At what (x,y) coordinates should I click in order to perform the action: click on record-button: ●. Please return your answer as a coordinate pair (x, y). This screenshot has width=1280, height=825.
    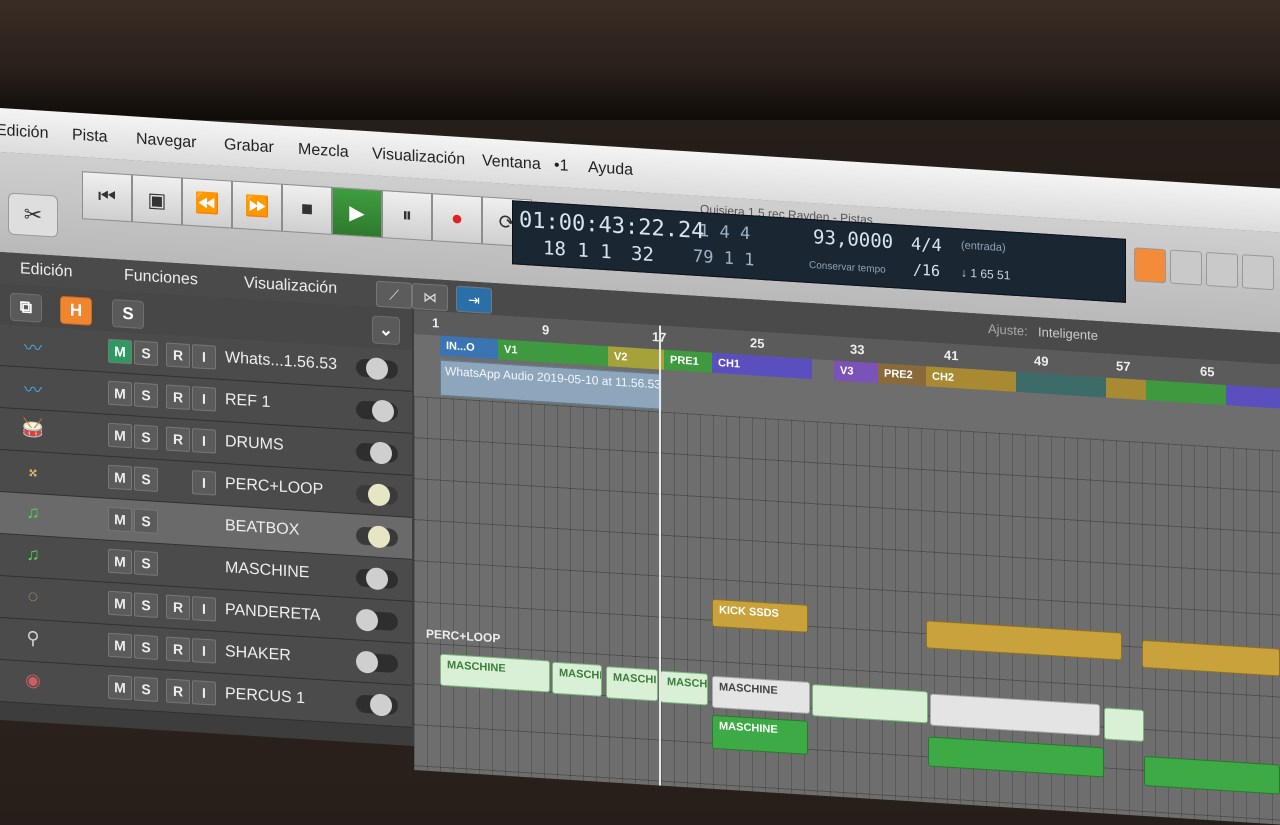
    Looking at the image, I should click on (457, 219).